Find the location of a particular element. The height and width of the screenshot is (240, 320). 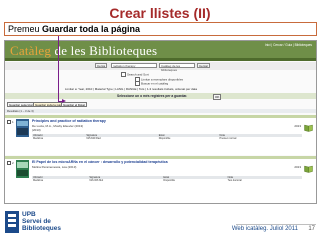

logo-line-2: Servei de is located at coordinates (36, 221).